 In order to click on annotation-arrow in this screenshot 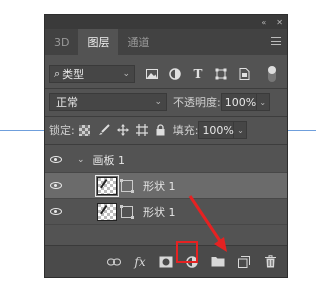, I will do `click(207, 223)`.